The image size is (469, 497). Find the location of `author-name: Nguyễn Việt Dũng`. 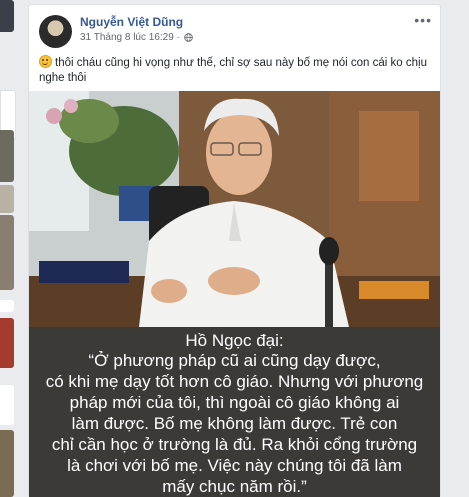

author-name: Nguyễn Việt Dũng is located at coordinates (131, 22).